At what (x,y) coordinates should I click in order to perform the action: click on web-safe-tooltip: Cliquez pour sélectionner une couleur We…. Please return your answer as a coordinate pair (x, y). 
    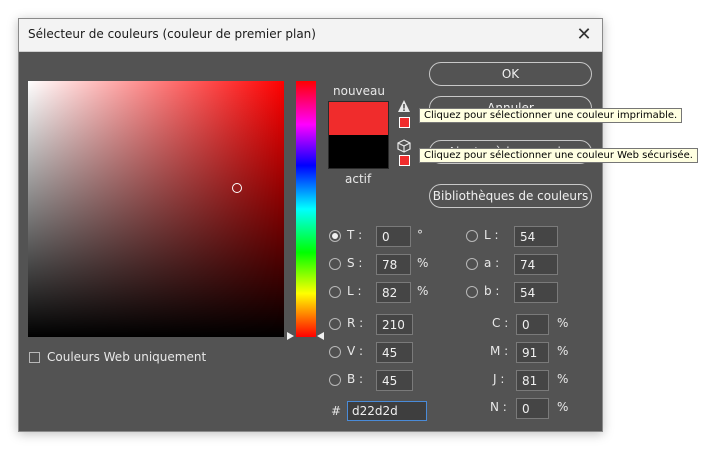
    Looking at the image, I should click on (558, 155).